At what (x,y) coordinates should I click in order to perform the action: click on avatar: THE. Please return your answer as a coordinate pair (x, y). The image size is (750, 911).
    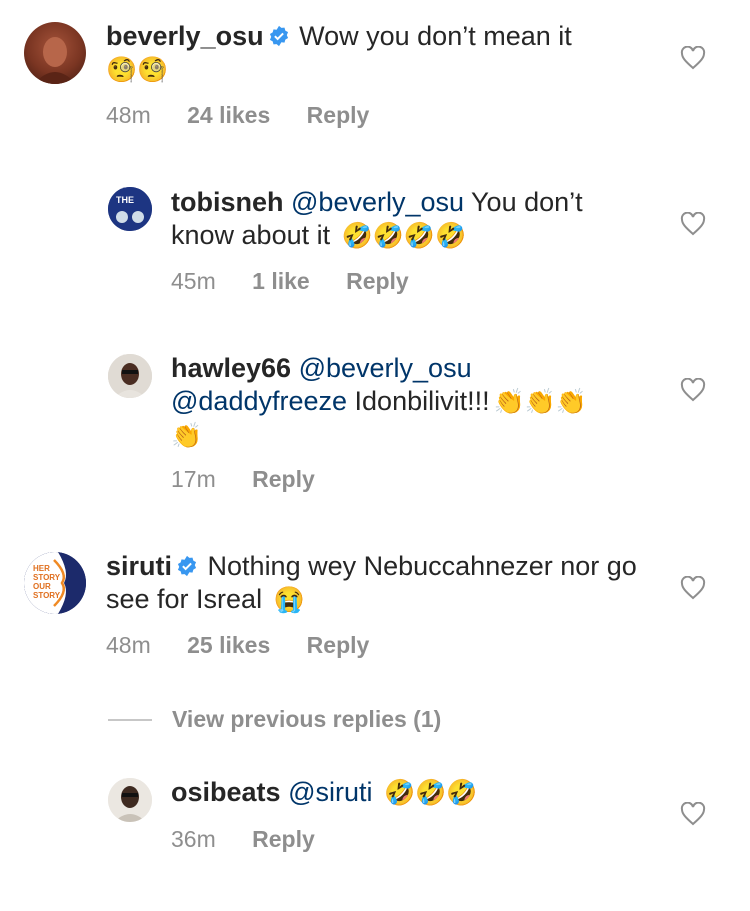
    Looking at the image, I should click on (130, 209).